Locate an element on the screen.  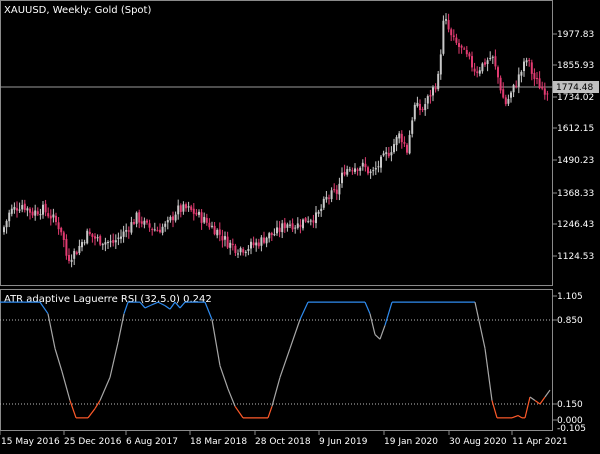
price-tick-label: 1124.53 is located at coordinates (575, 257).